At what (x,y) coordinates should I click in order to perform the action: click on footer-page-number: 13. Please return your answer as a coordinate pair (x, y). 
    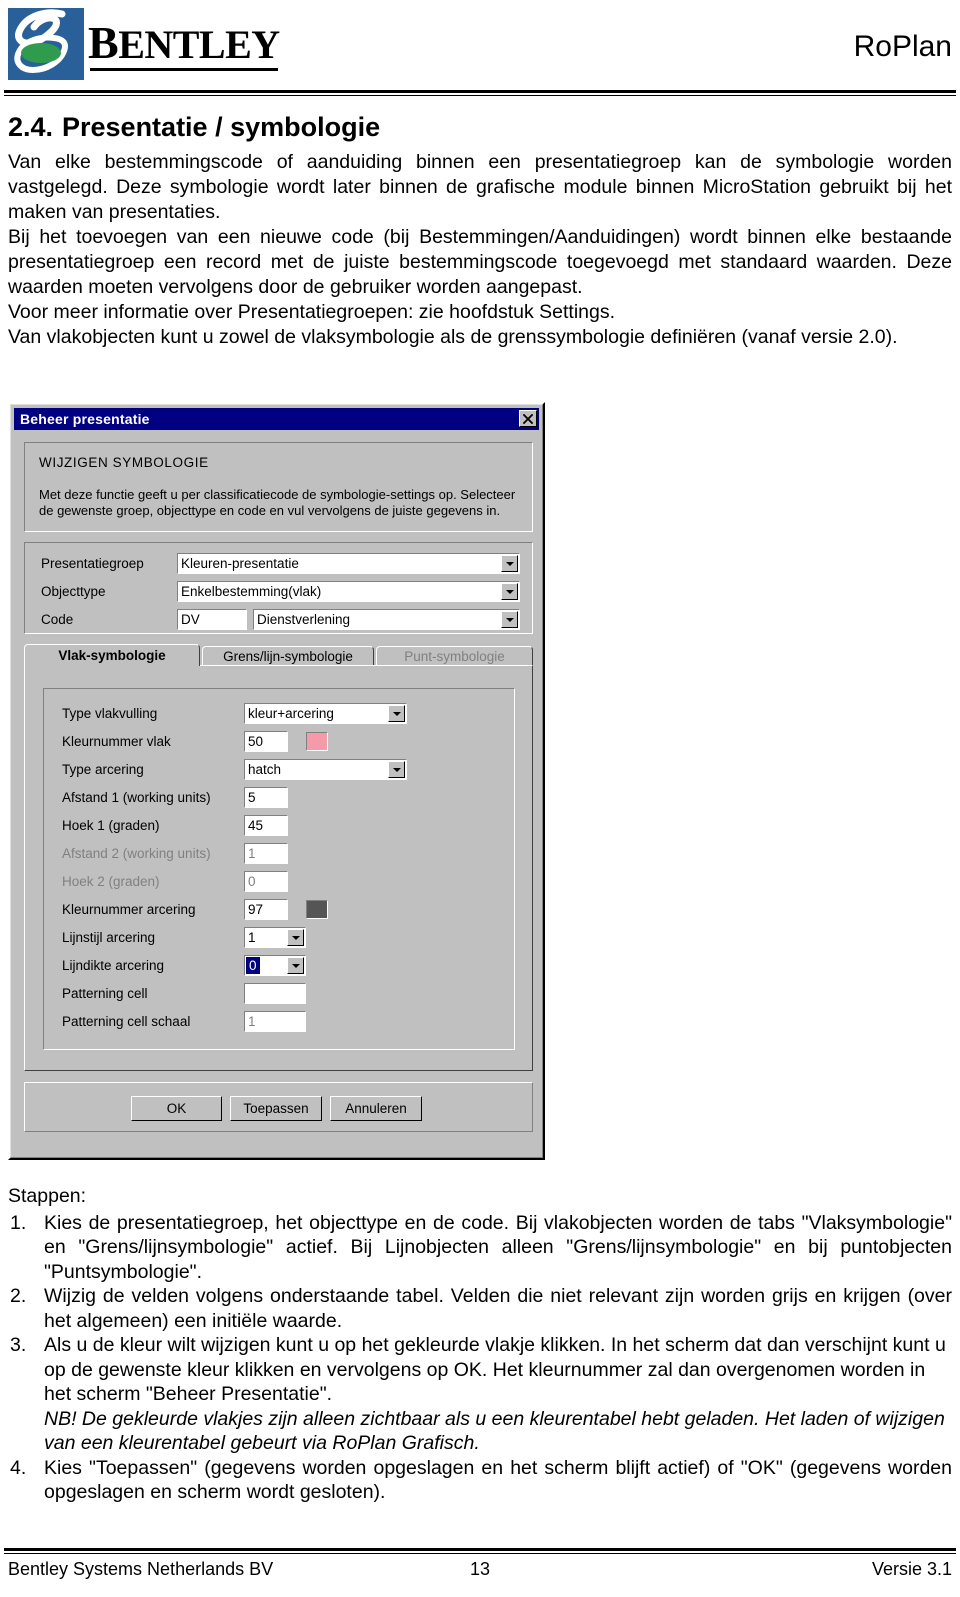
    Looking at the image, I should click on (480, 1569).